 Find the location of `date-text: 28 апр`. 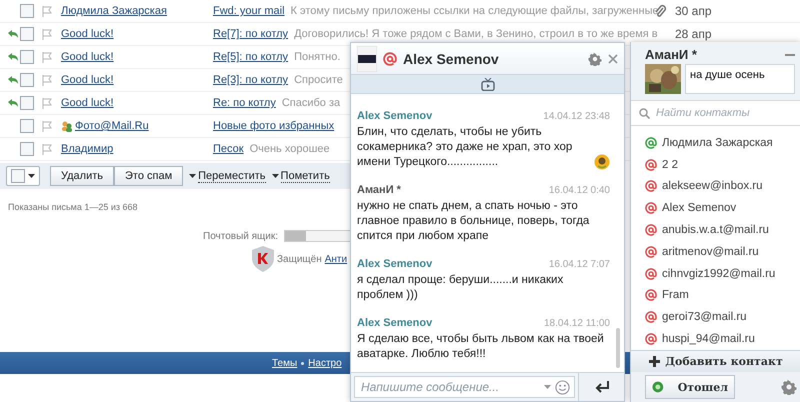

date-text: 28 апр is located at coordinates (693, 34).